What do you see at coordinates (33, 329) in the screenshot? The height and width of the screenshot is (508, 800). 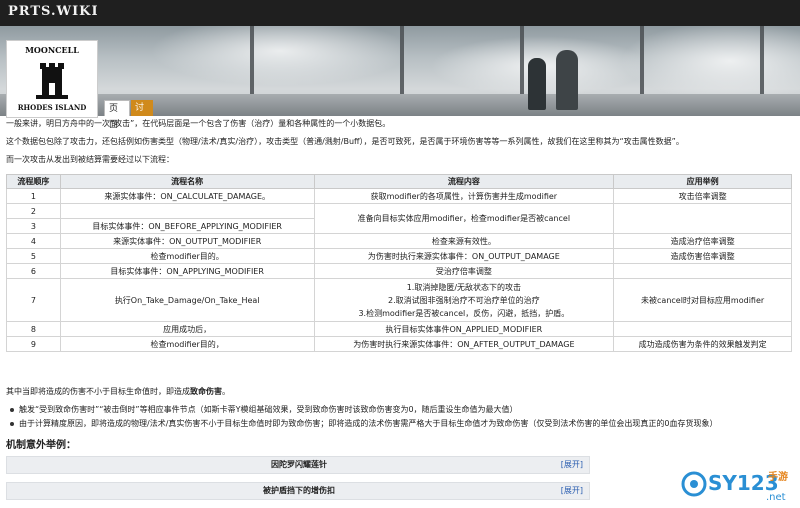 I see `step-order: 8` at bounding box center [33, 329].